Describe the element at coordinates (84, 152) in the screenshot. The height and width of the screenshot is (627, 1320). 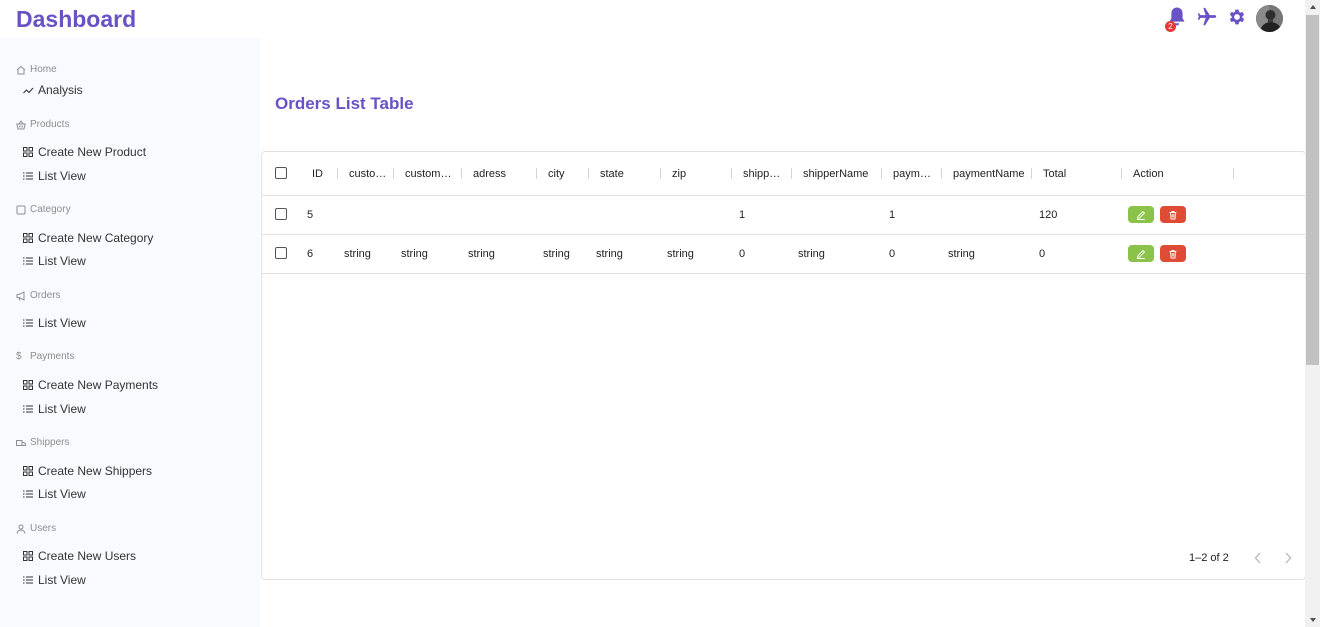
I see `sidebar-item-create-new-product: Create New Product` at that location.